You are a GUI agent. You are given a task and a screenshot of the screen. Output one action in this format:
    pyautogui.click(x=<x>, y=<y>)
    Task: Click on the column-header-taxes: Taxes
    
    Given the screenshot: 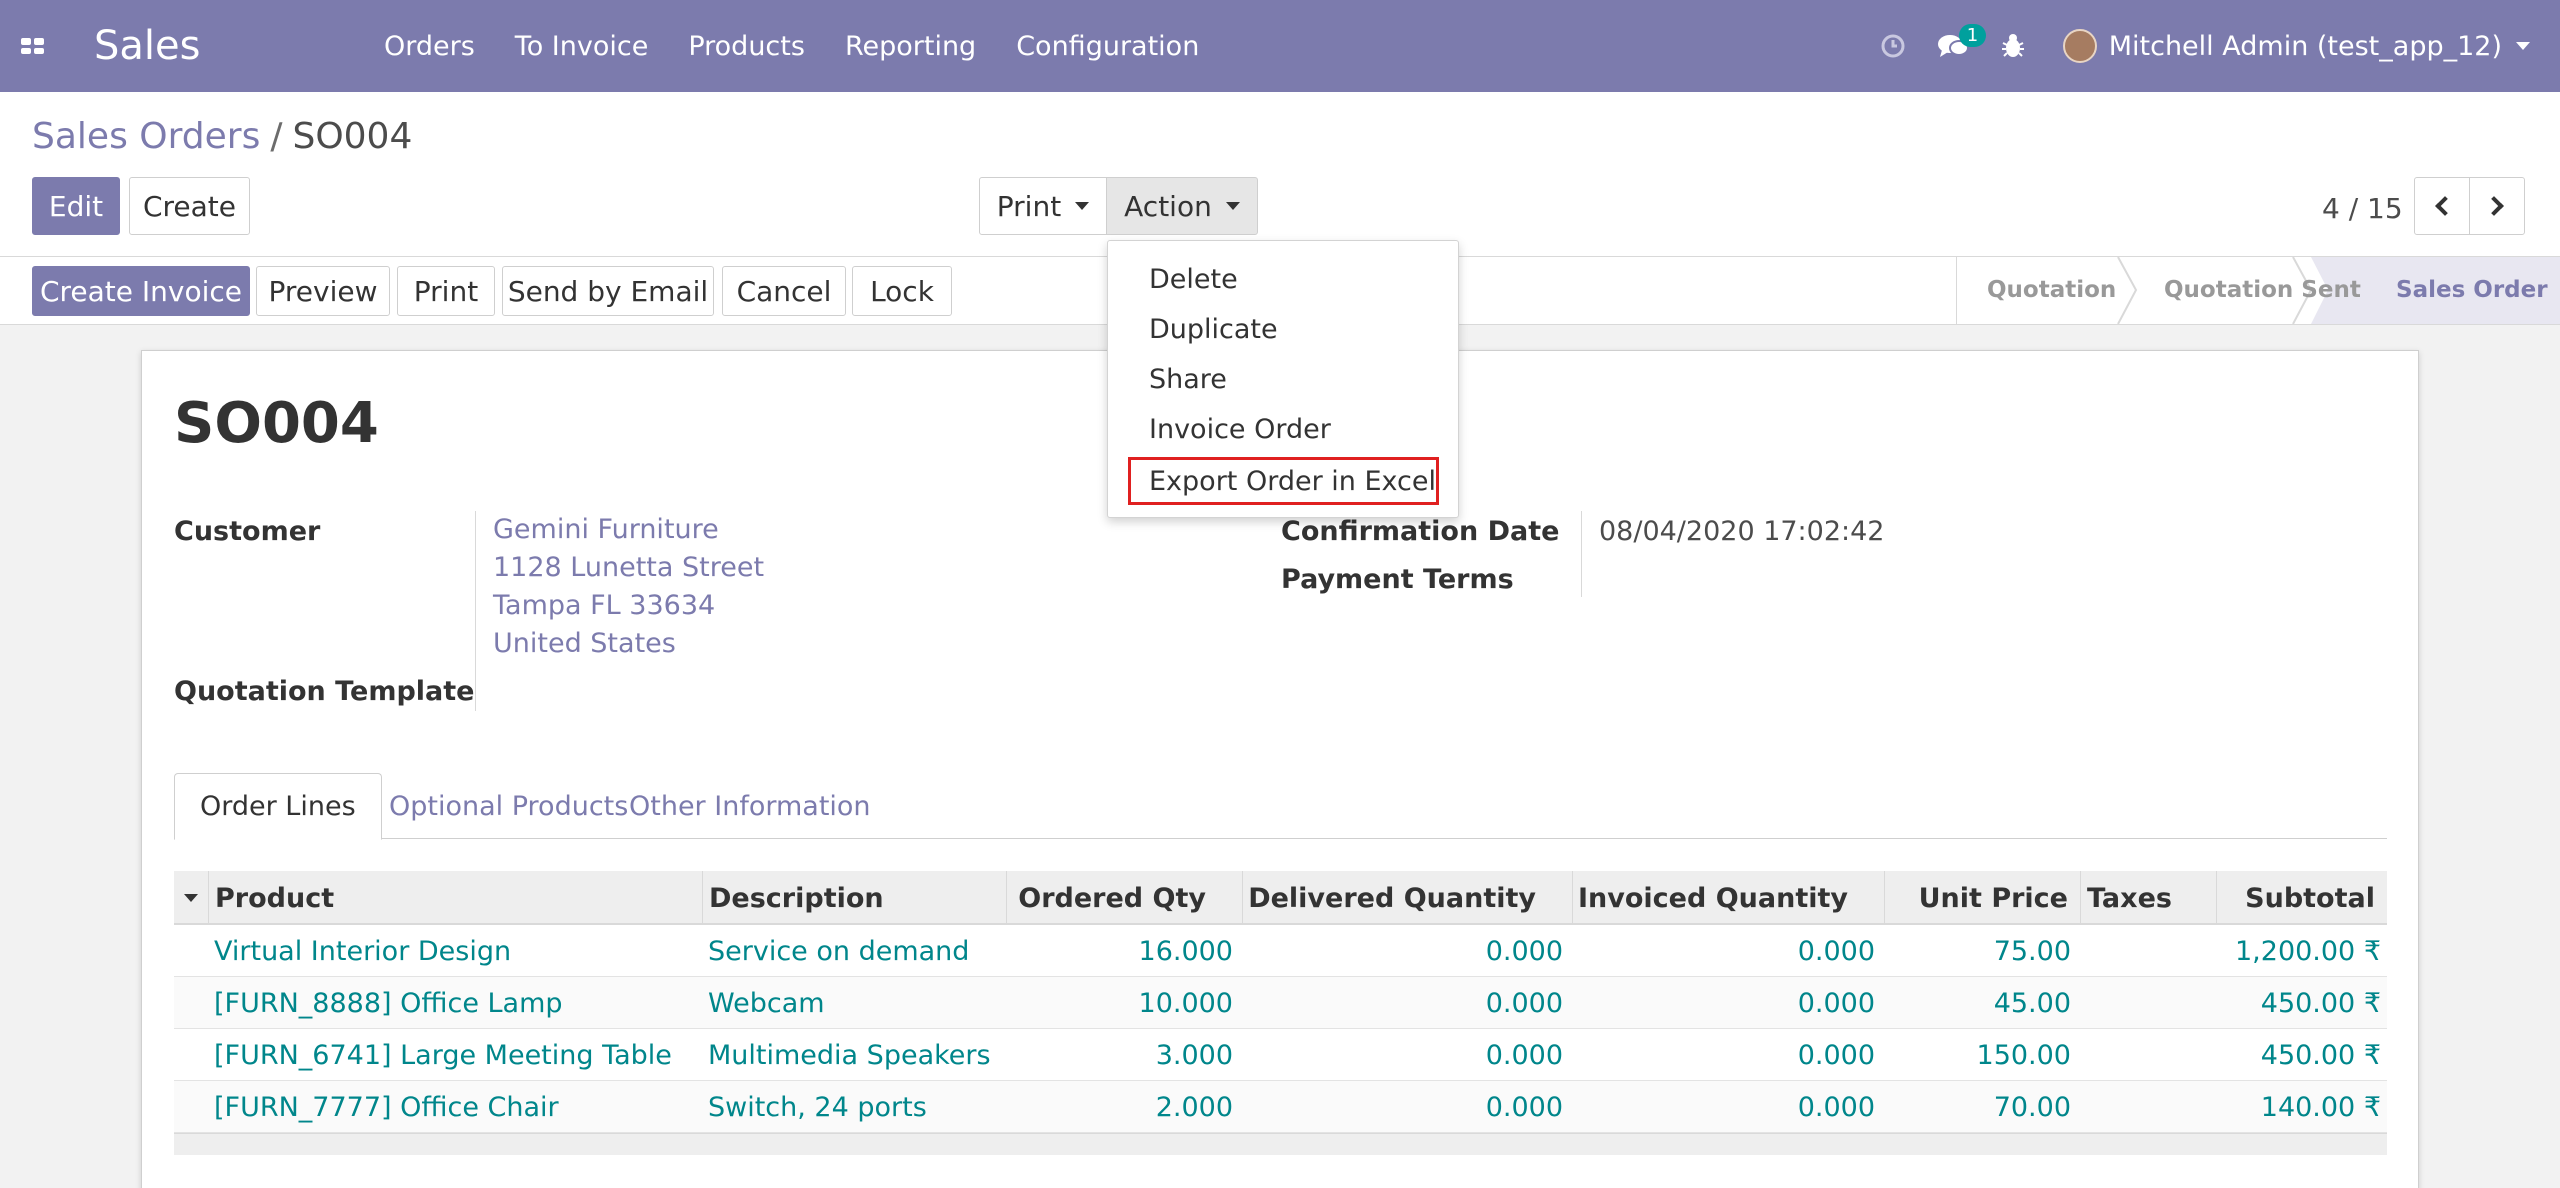 What is the action you would take?
    pyautogui.click(x=2148, y=898)
    